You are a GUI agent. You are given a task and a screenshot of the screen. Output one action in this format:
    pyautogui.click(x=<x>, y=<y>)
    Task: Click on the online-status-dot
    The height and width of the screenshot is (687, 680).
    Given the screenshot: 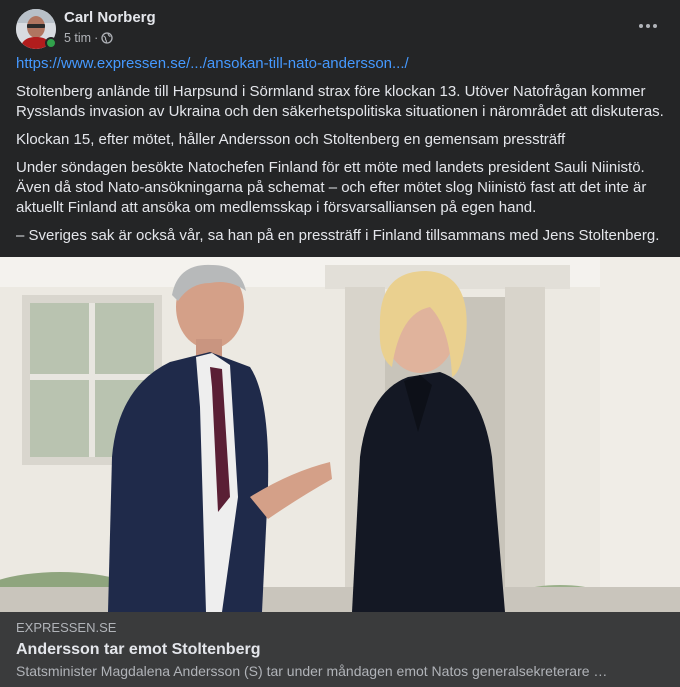 What is the action you would take?
    pyautogui.click(x=51, y=43)
    